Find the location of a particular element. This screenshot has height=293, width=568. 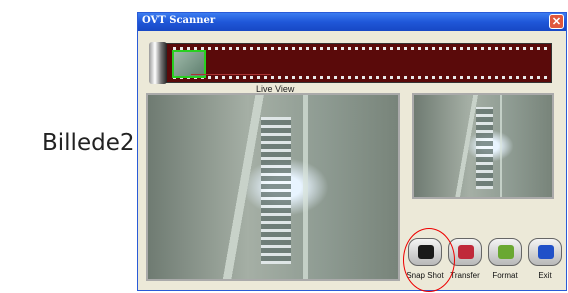

film-perforations-bottom is located at coordinates (360, 77).